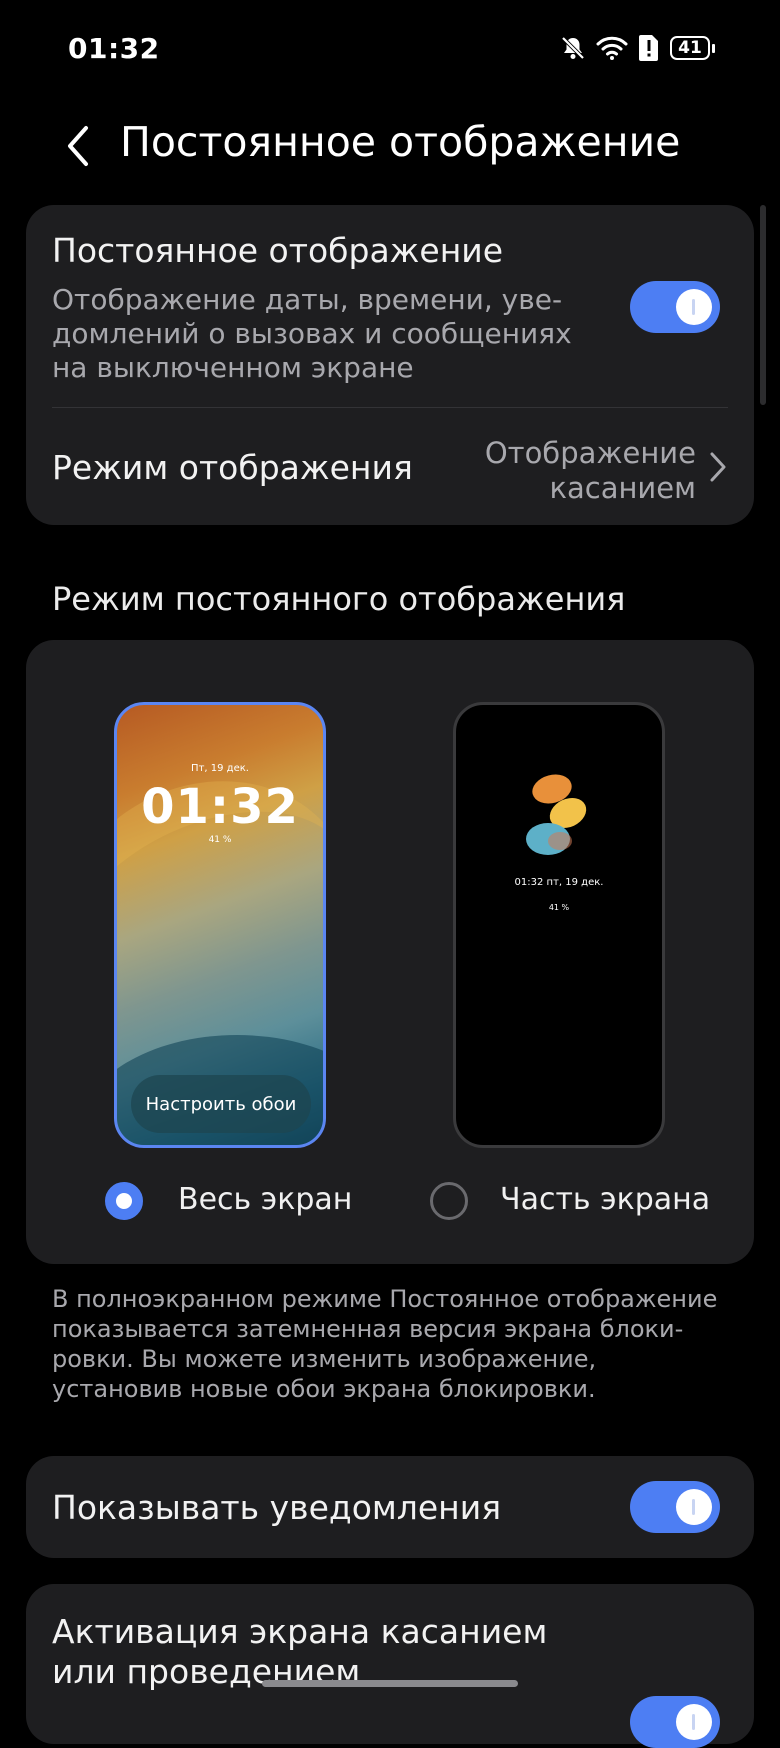 Image resolution: width=780 pixels, height=1748 pixels. What do you see at coordinates (220, 840) in the screenshot?
I see `preview-battery: 41 %` at bounding box center [220, 840].